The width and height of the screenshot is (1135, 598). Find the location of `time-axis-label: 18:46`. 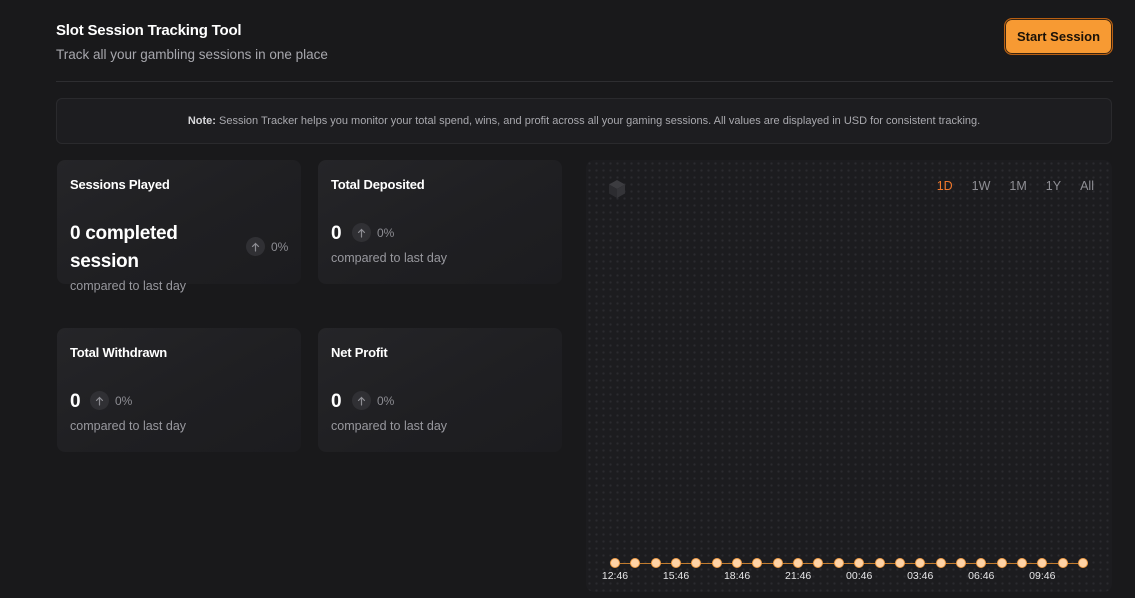

time-axis-label: 18:46 is located at coordinates (737, 576).